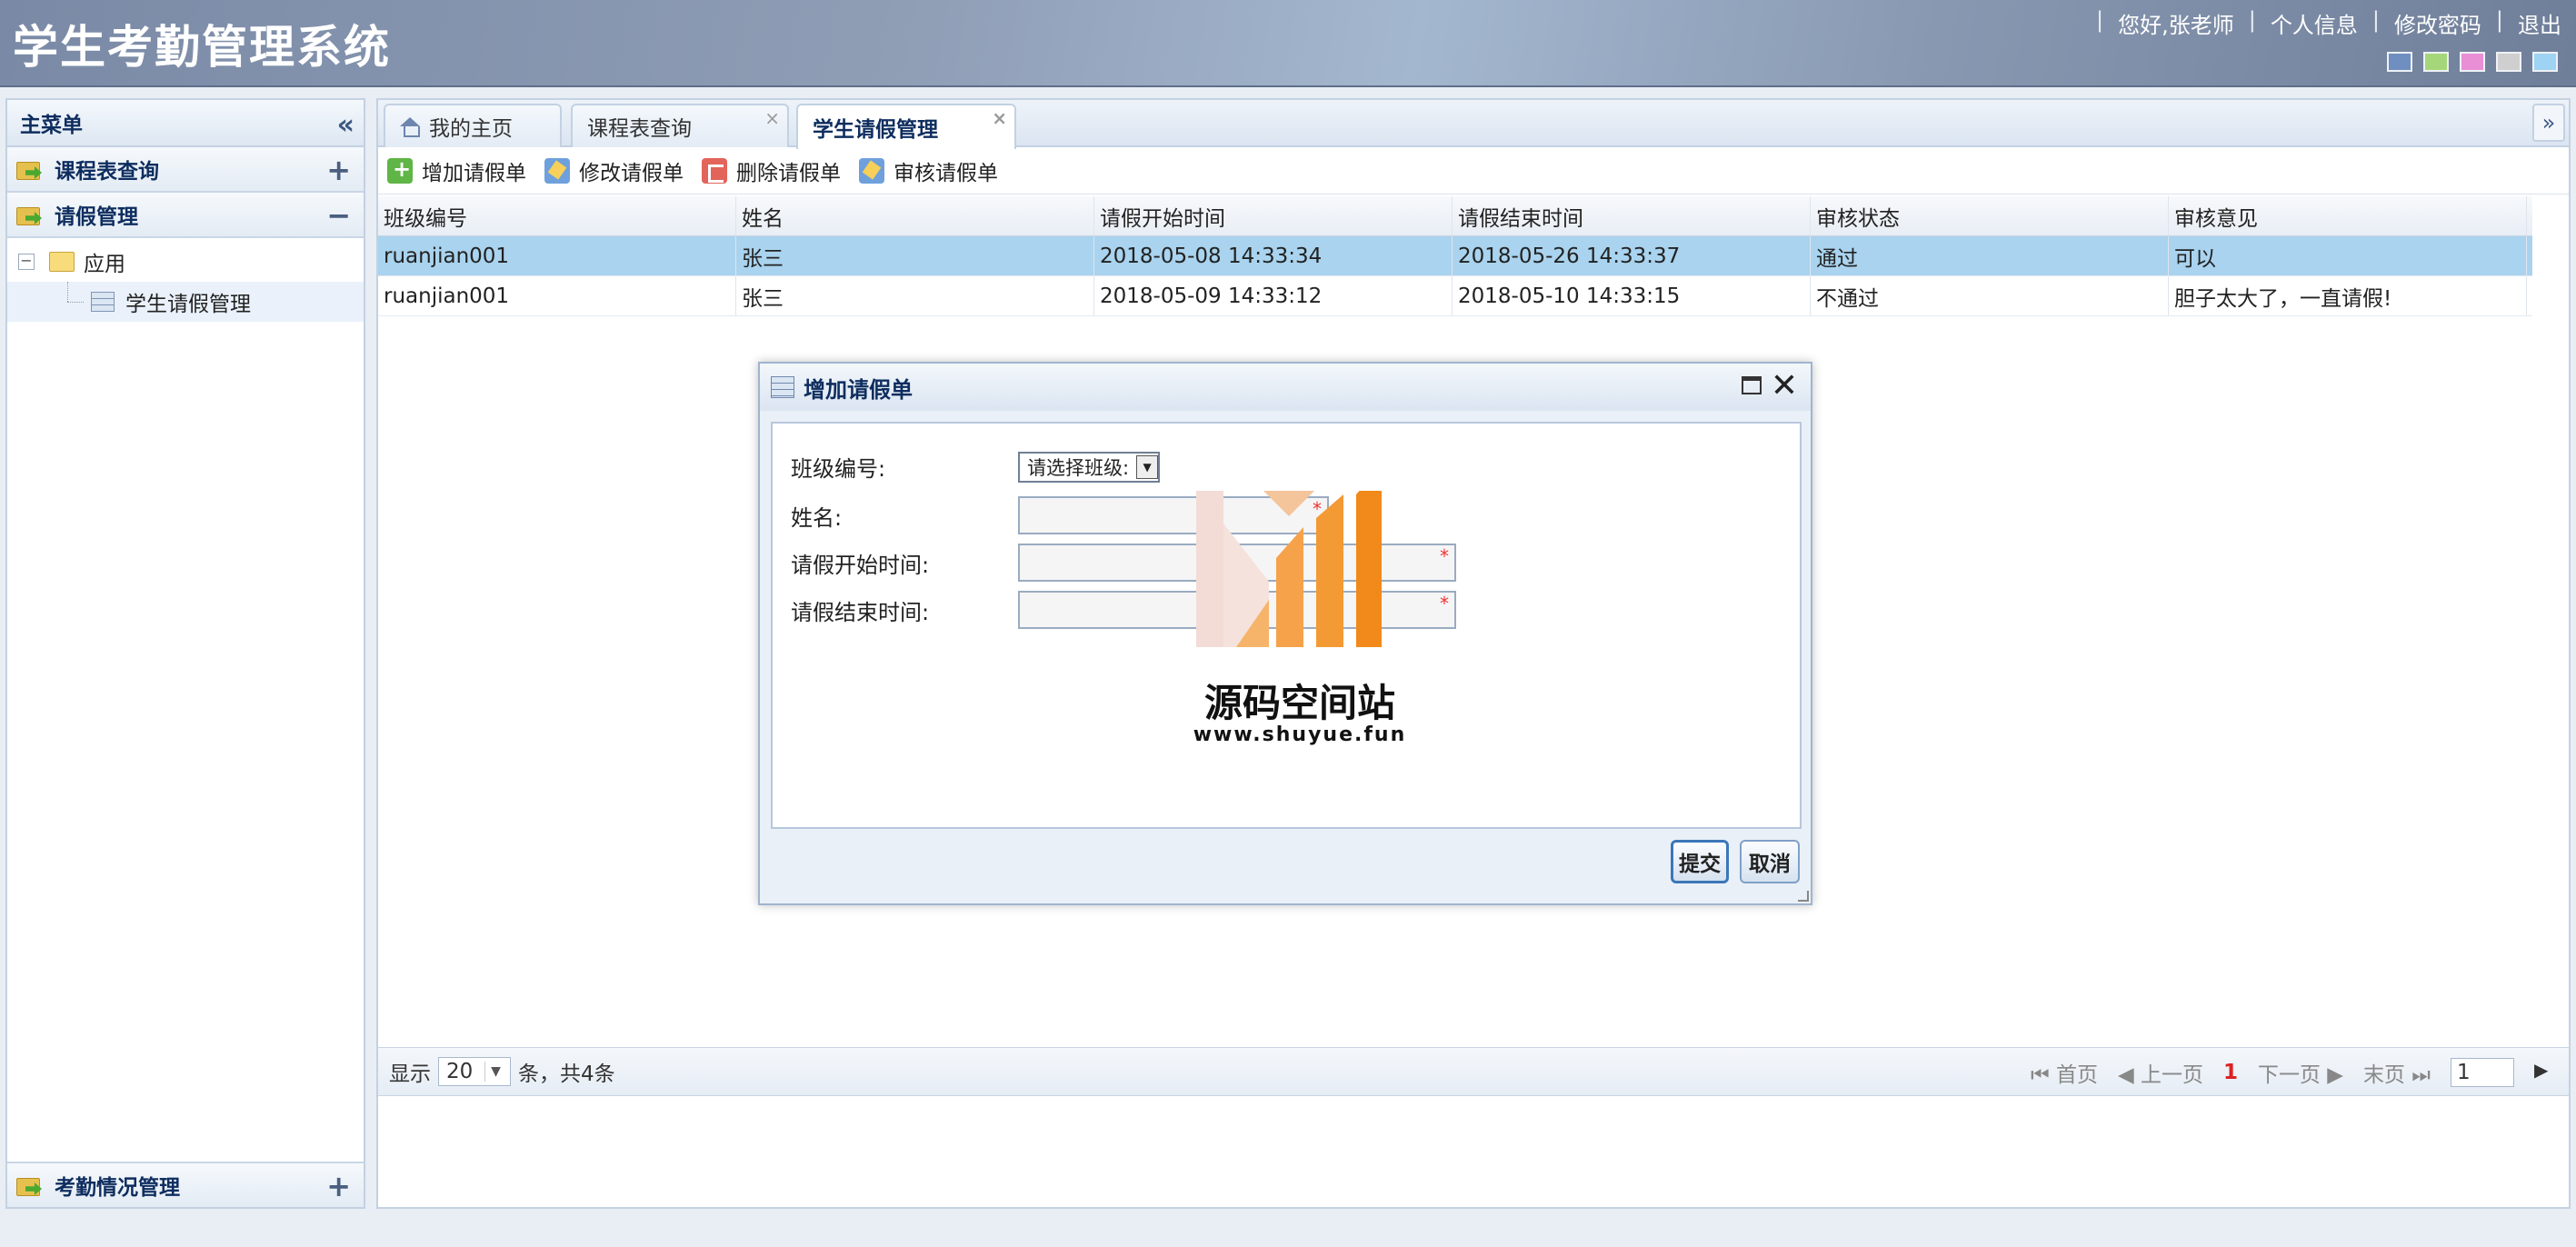 Image resolution: width=2576 pixels, height=1247 pixels. What do you see at coordinates (51, 125) in the screenshot?
I see `sidebar-title: 主菜单` at bounding box center [51, 125].